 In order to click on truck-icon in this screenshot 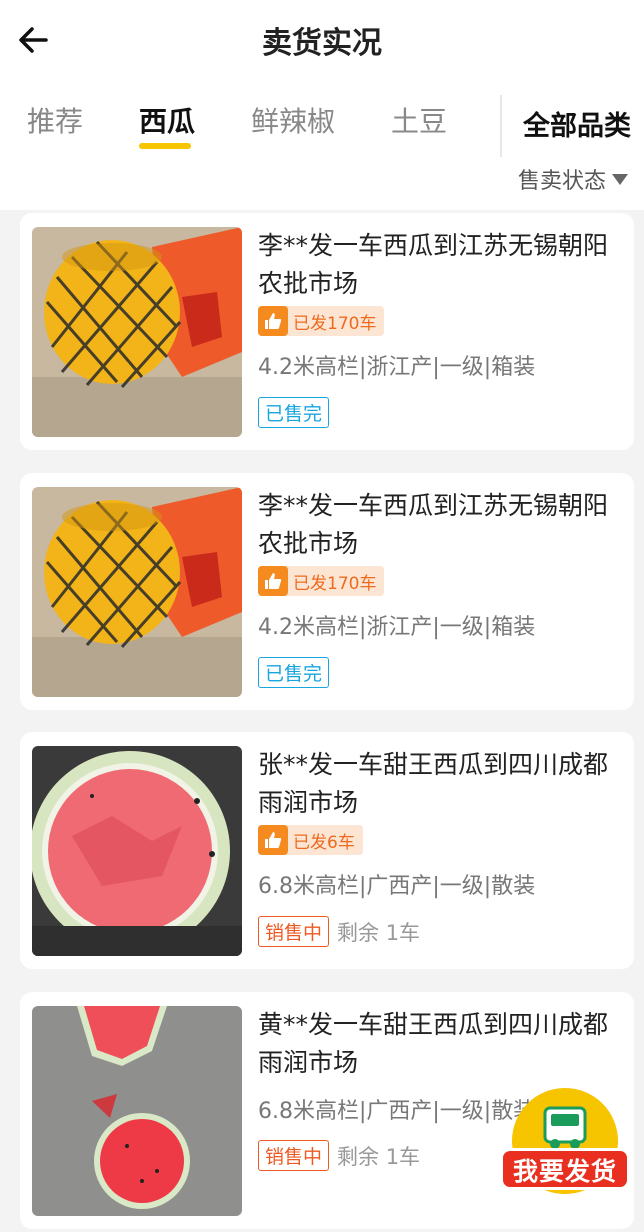, I will do `click(565, 1127)`.